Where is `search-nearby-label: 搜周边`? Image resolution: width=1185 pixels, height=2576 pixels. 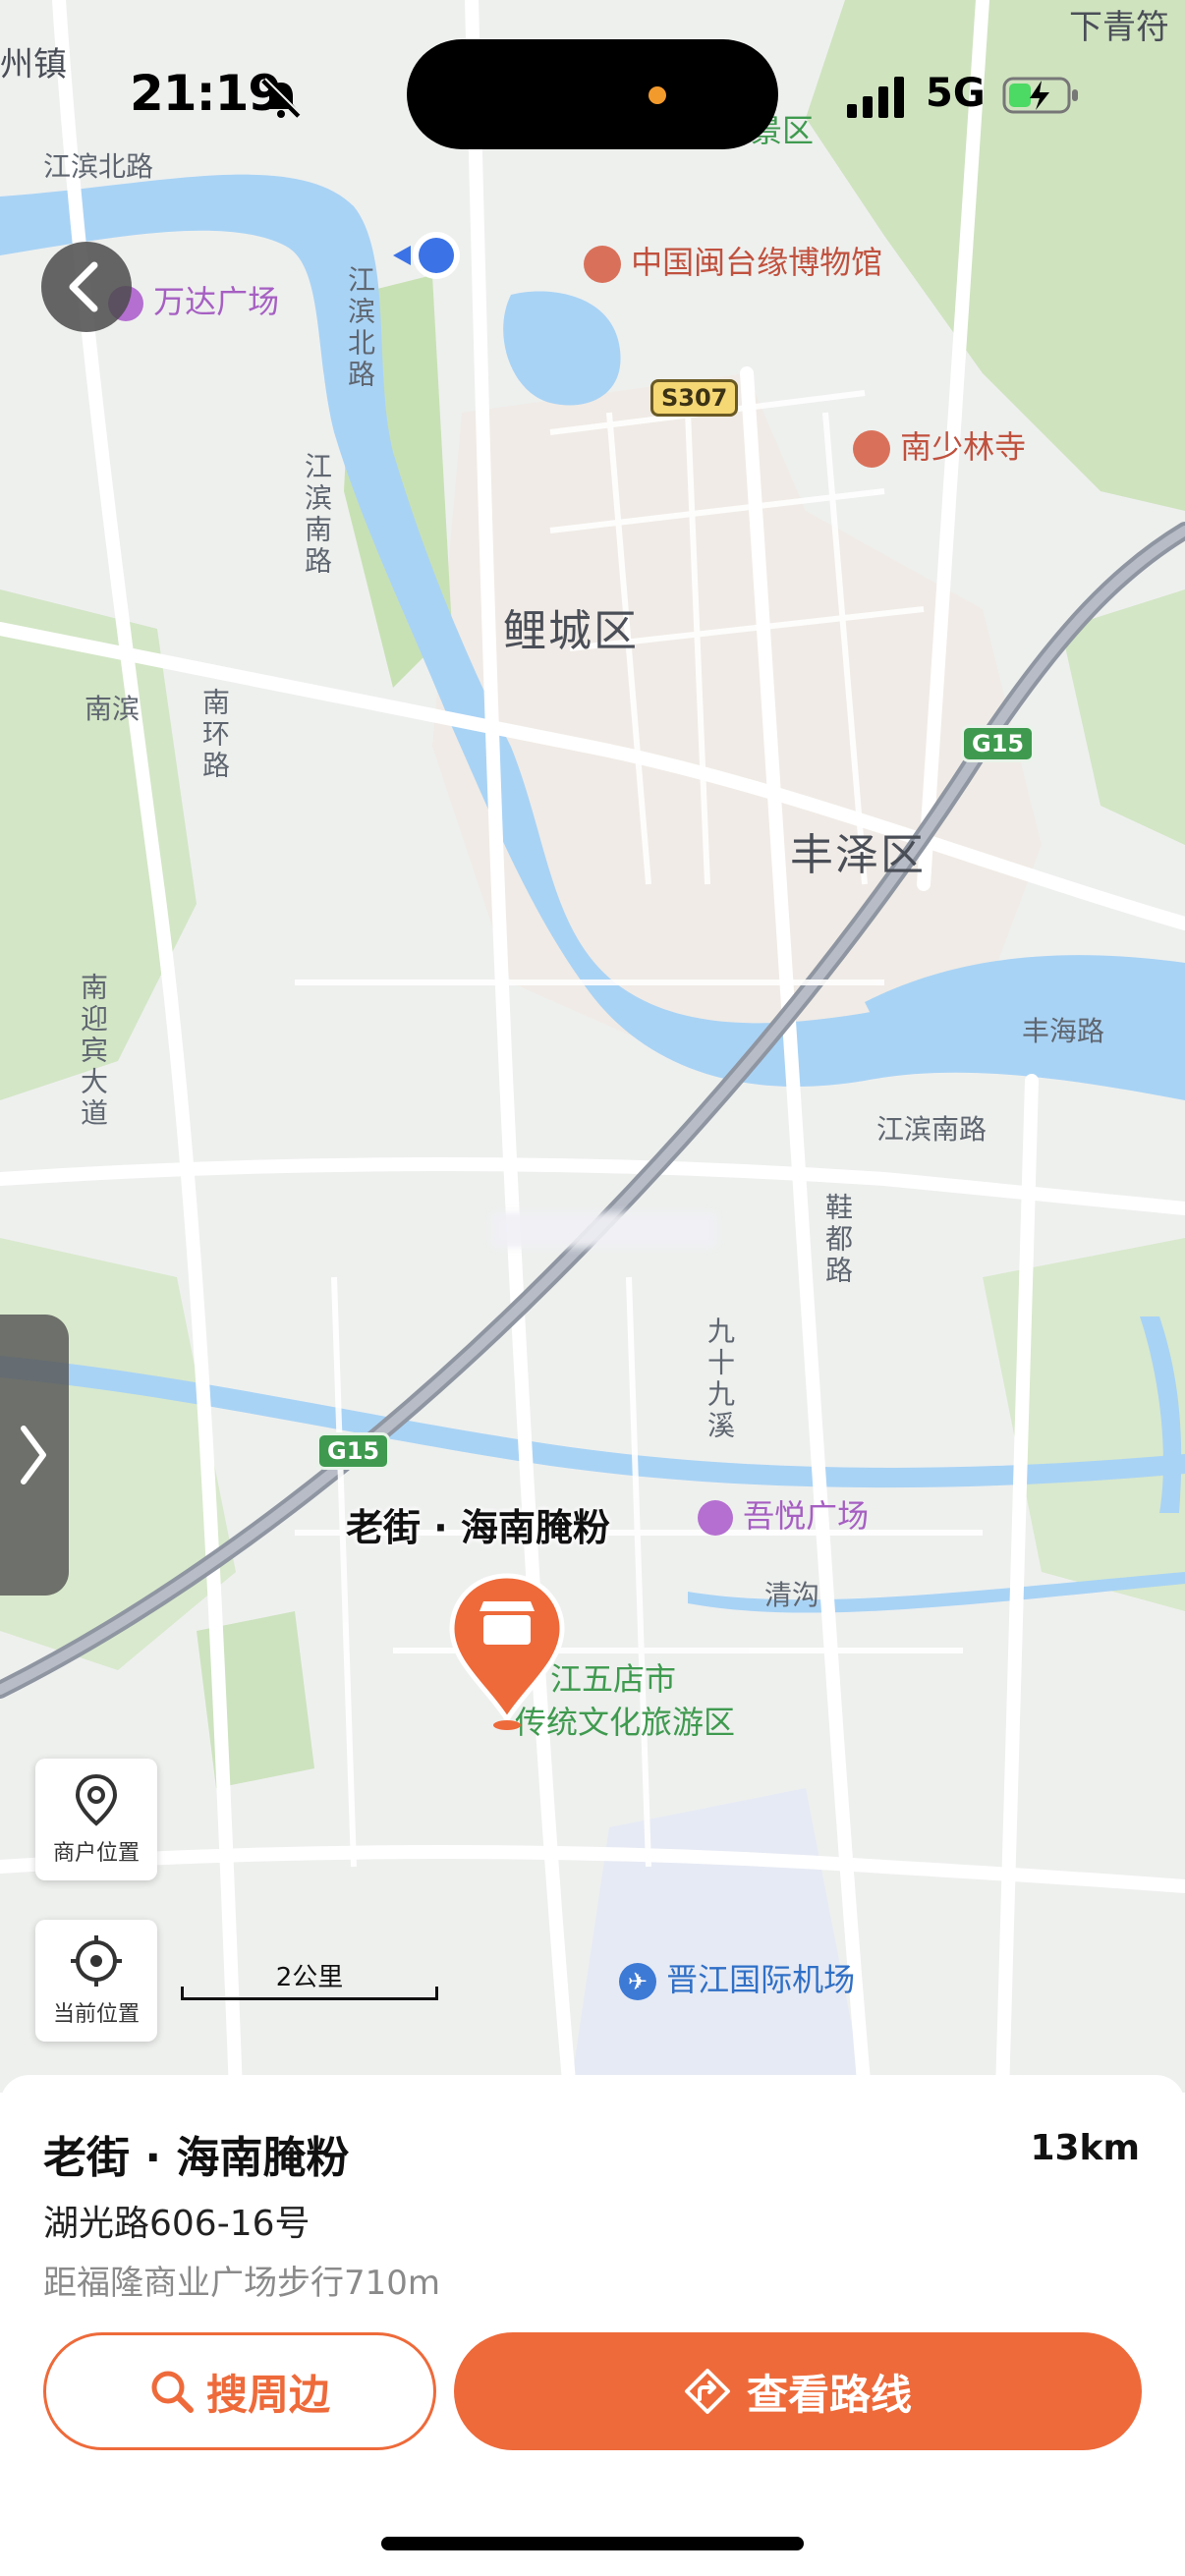 search-nearby-label: 搜周边 is located at coordinates (267, 2394).